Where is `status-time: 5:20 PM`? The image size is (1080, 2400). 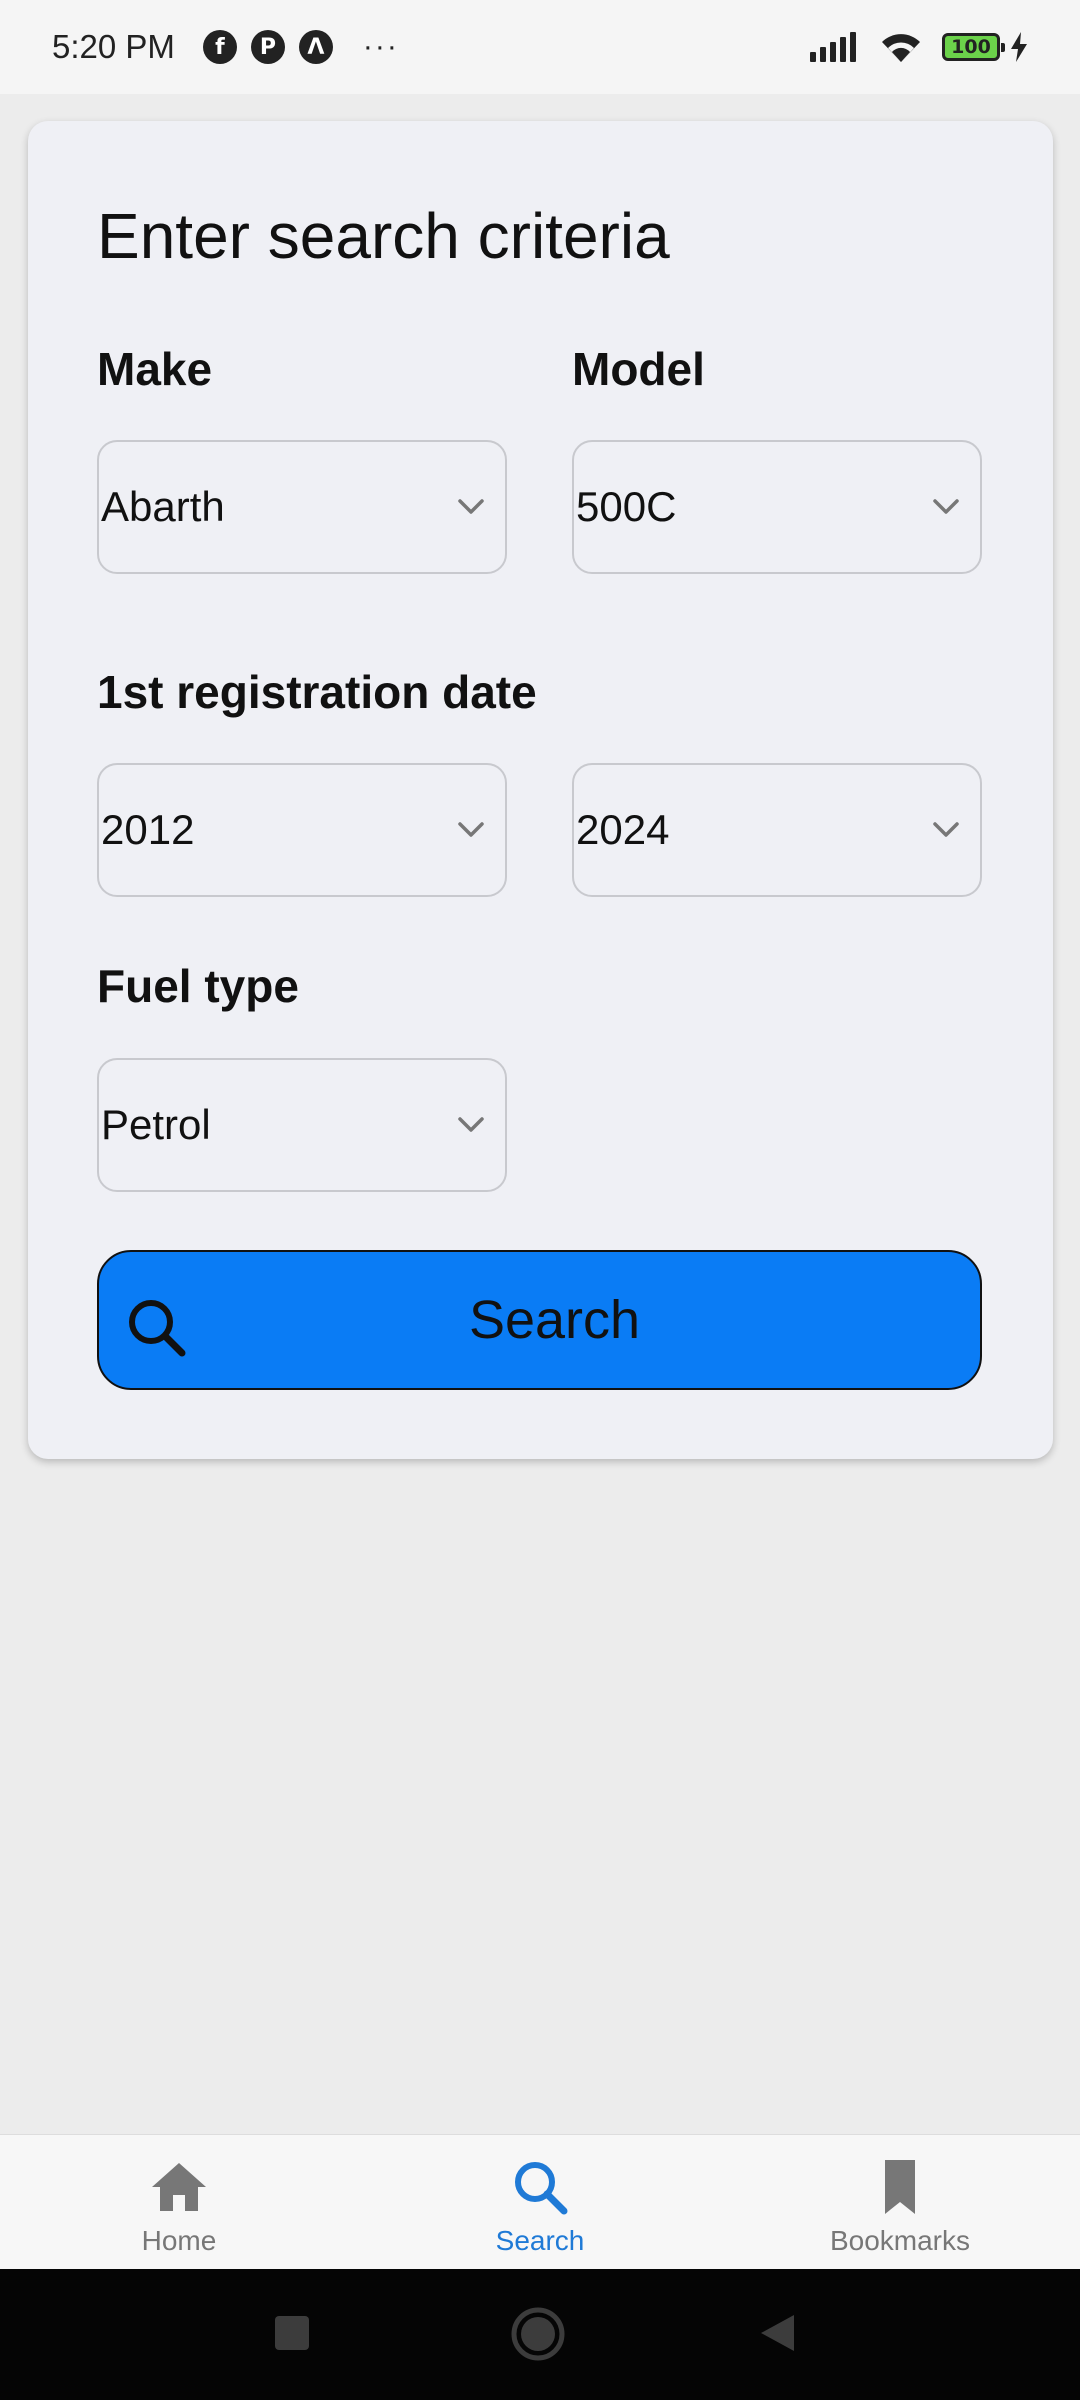 status-time: 5:20 PM is located at coordinates (113, 46).